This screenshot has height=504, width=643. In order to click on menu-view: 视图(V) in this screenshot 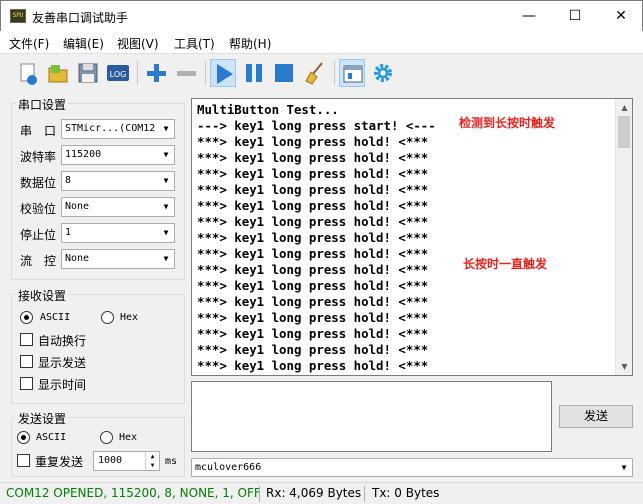, I will do `click(138, 43)`.